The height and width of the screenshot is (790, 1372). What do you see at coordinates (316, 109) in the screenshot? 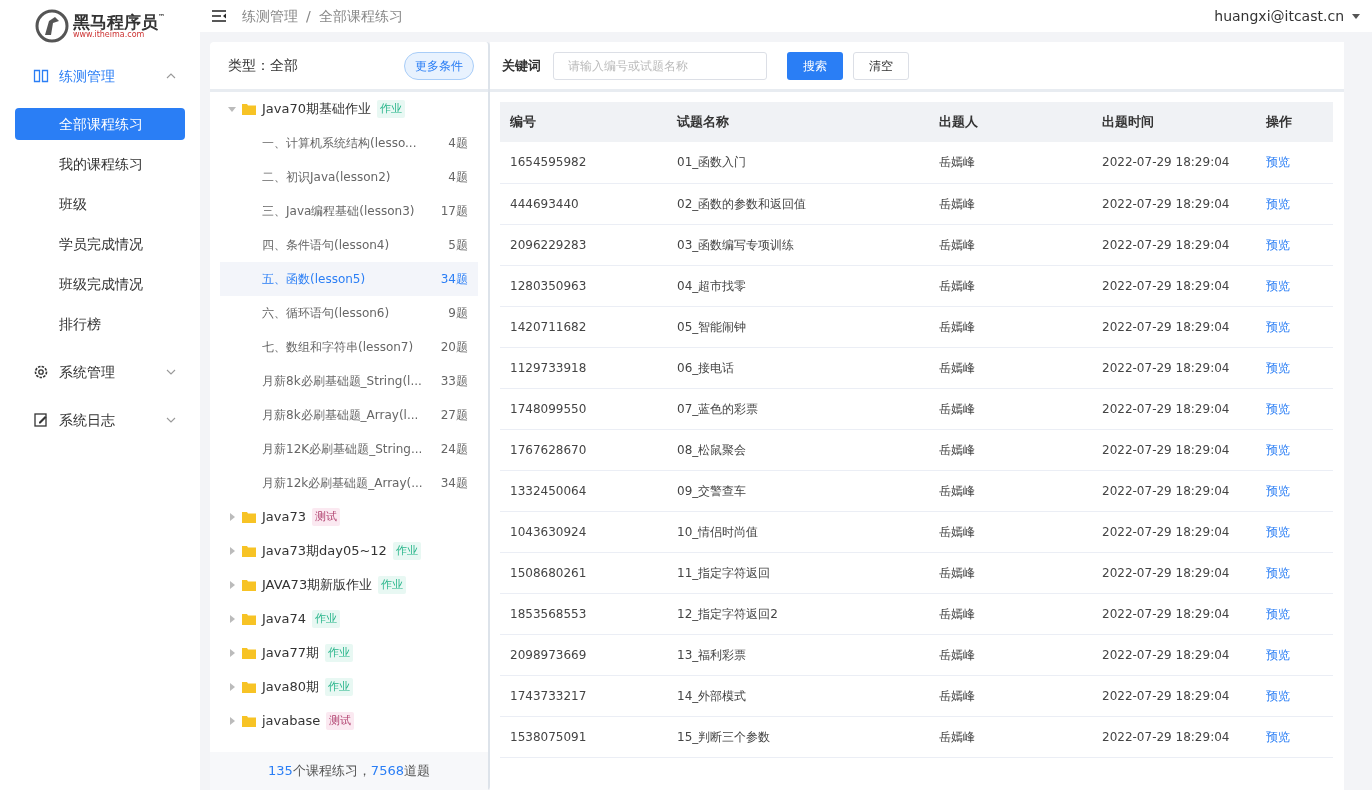
I see `course-name: Java70期基础作业` at bounding box center [316, 109].